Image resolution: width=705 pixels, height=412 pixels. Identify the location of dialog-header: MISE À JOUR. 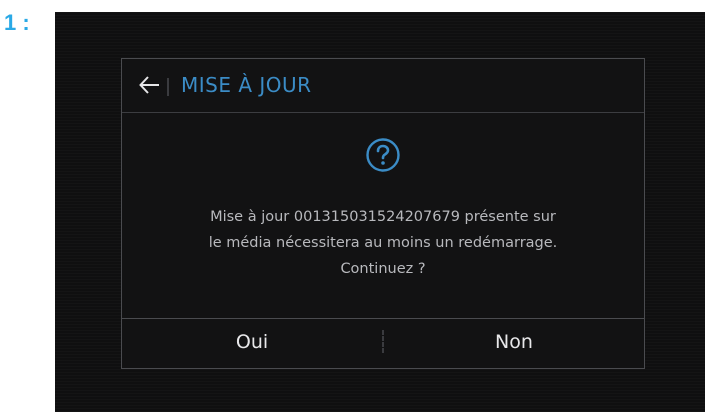
(383, 86).